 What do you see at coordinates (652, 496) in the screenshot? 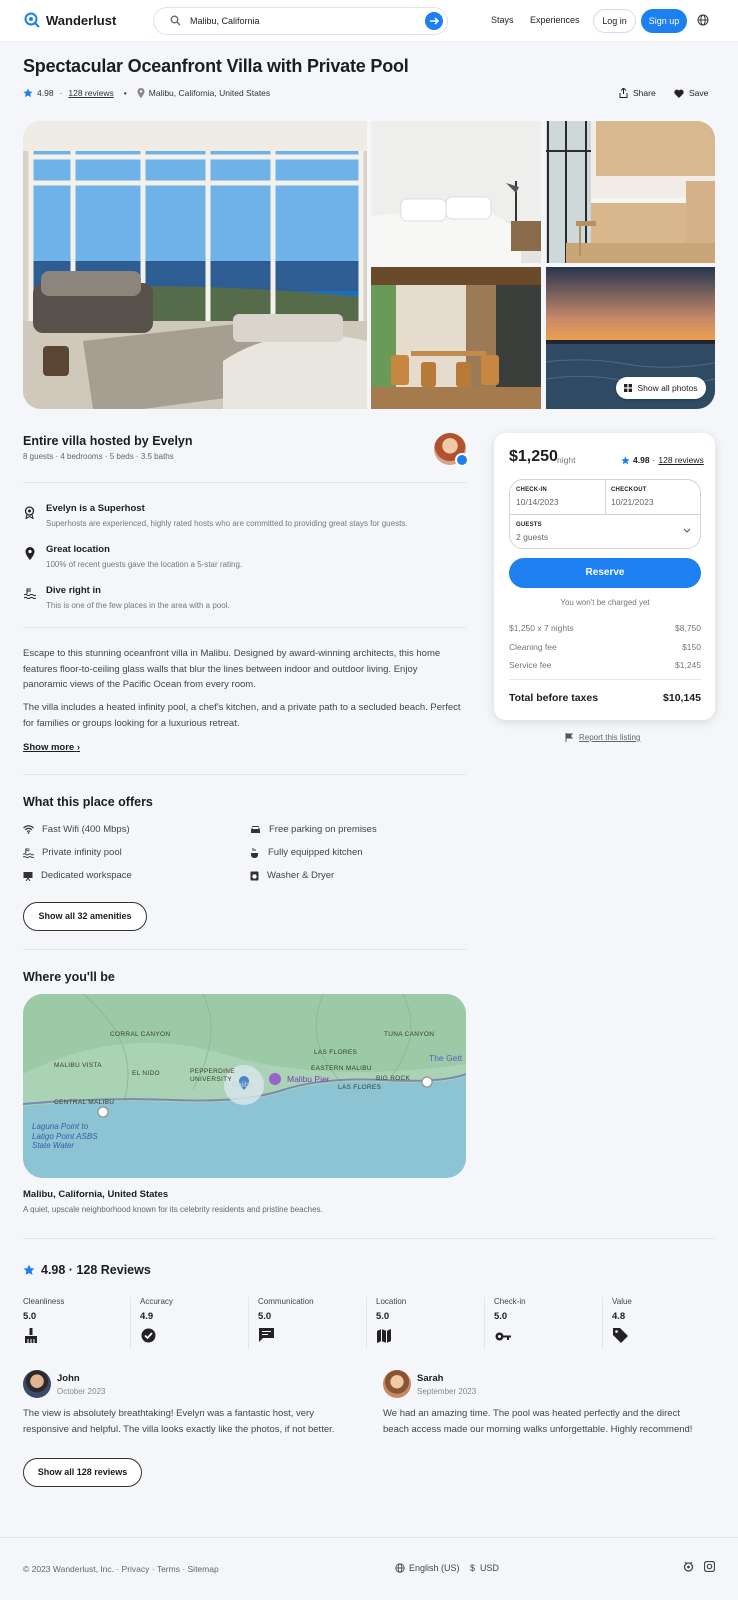
I see `checkout-field: CHECKOUT 10/21/2023` at bounding box center [652, 496].